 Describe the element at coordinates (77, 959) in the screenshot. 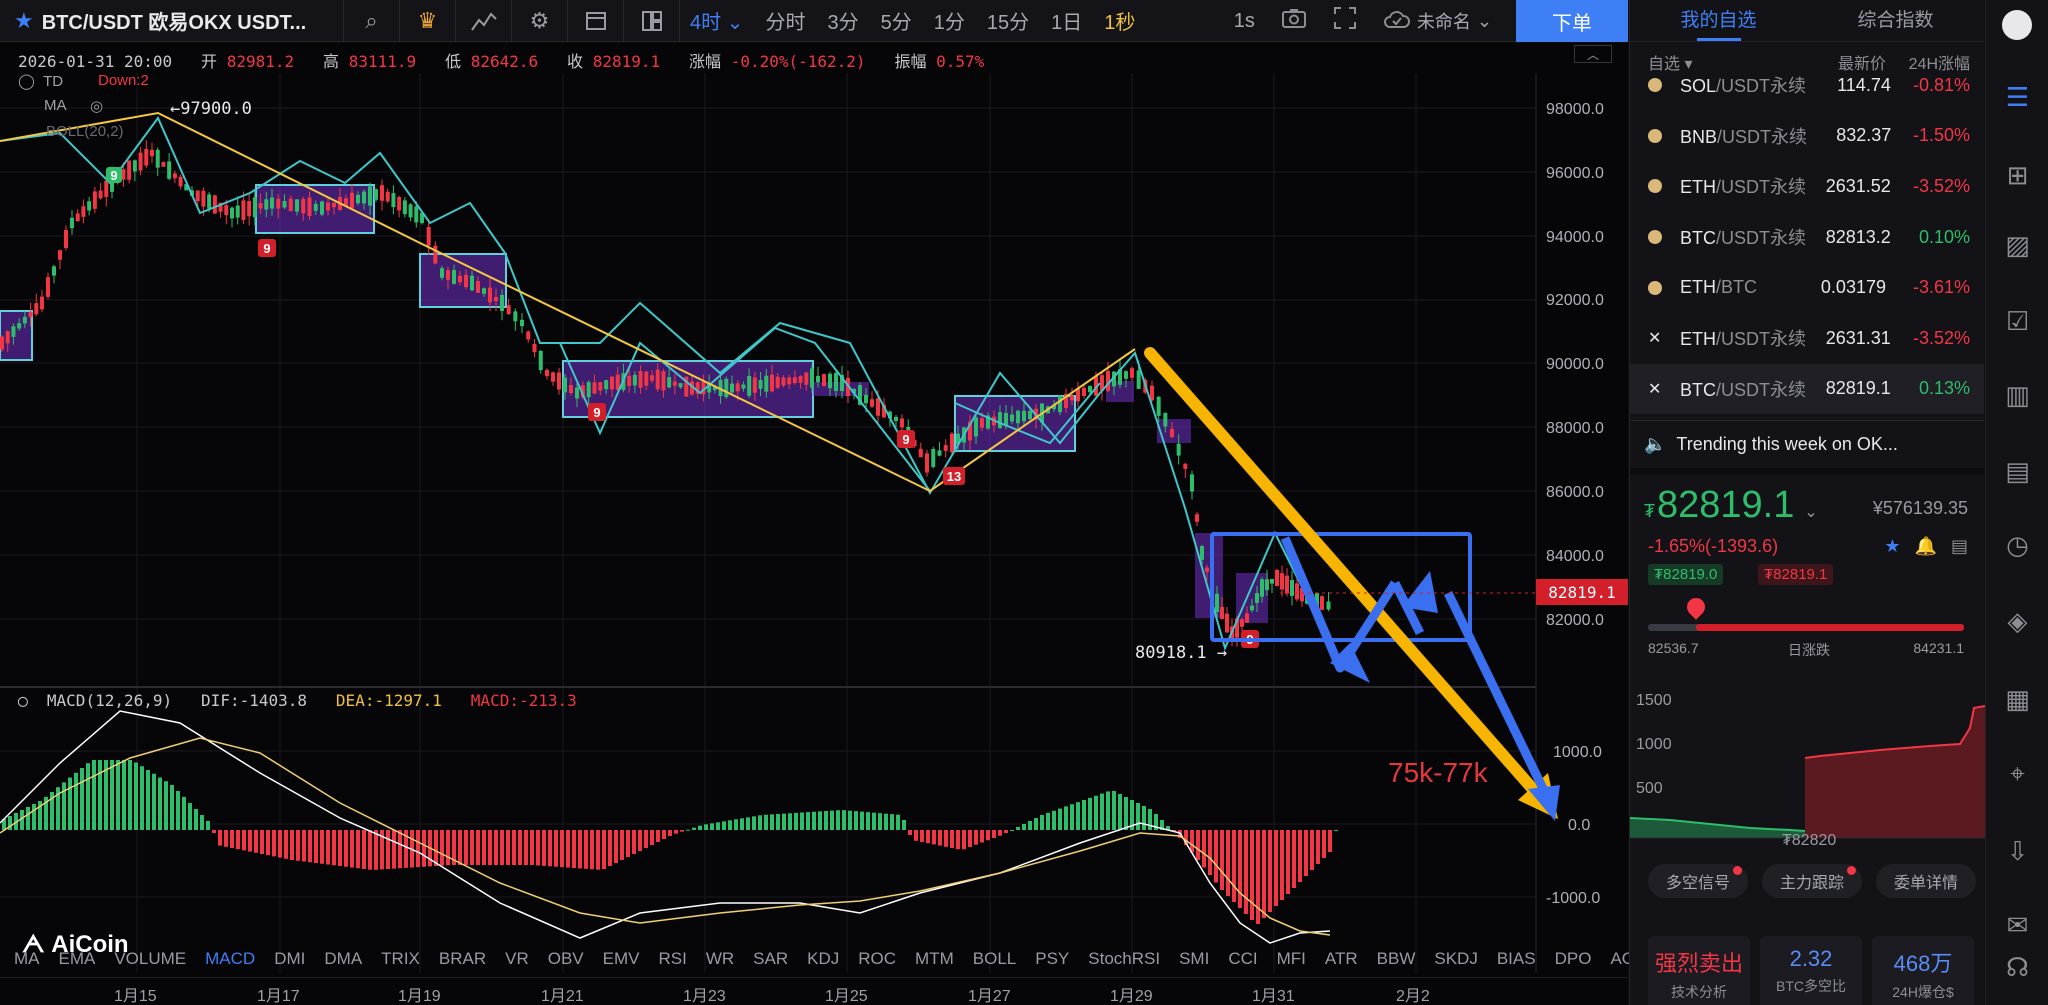

I see `indicator-tab: EMA` at that location.